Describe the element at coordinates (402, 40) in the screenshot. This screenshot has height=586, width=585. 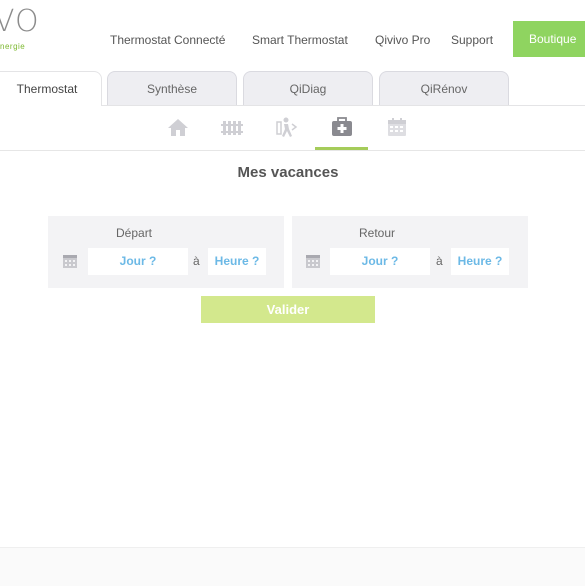
I see `nav-qivivo-pro: Qivivo Pro` at that location.